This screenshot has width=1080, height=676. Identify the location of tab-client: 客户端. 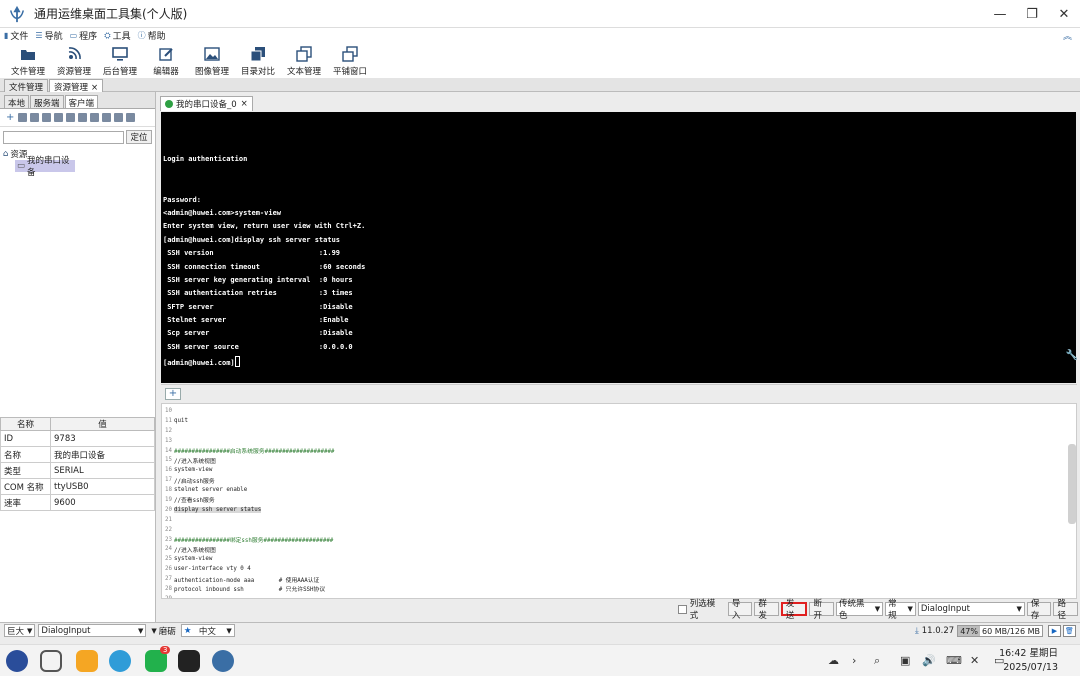
(81, 102).